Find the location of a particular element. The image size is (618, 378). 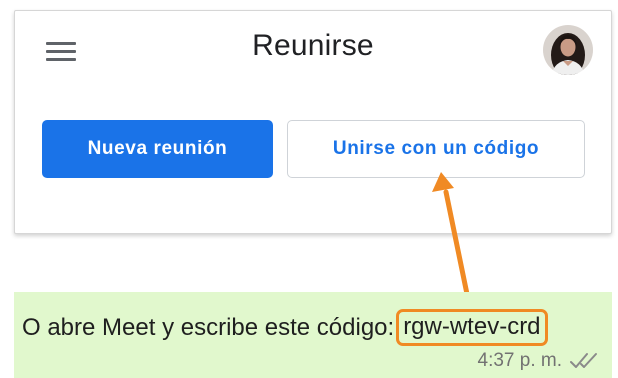

new-meeting-button: Nueva reunión is located at coordinates (157, 149).